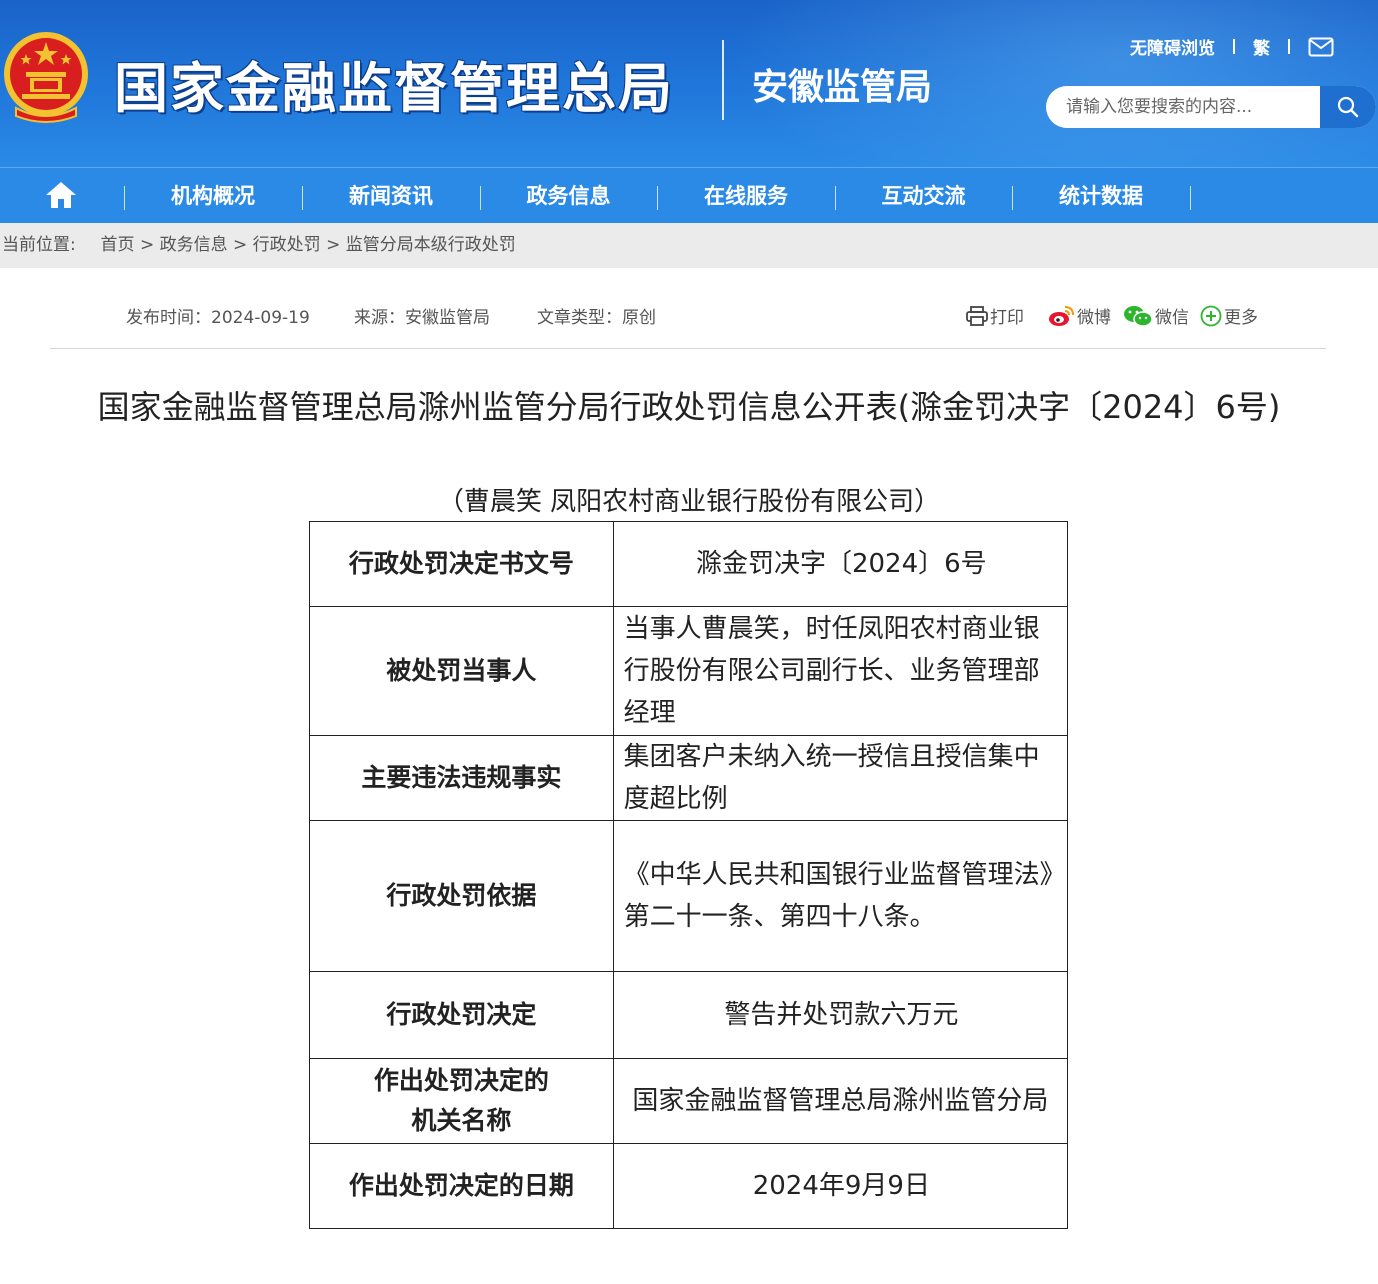  Describe the element at coordinates (923, 196) in the screenshot. I see `nav-item-interaction: 互动交流` at that location.